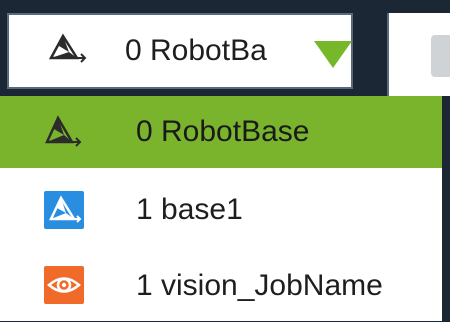 Image resolution: width=450 pixels, height=322 pixels. I want to click on list-item-label: 1 vision_JobName, so click(259, 285).